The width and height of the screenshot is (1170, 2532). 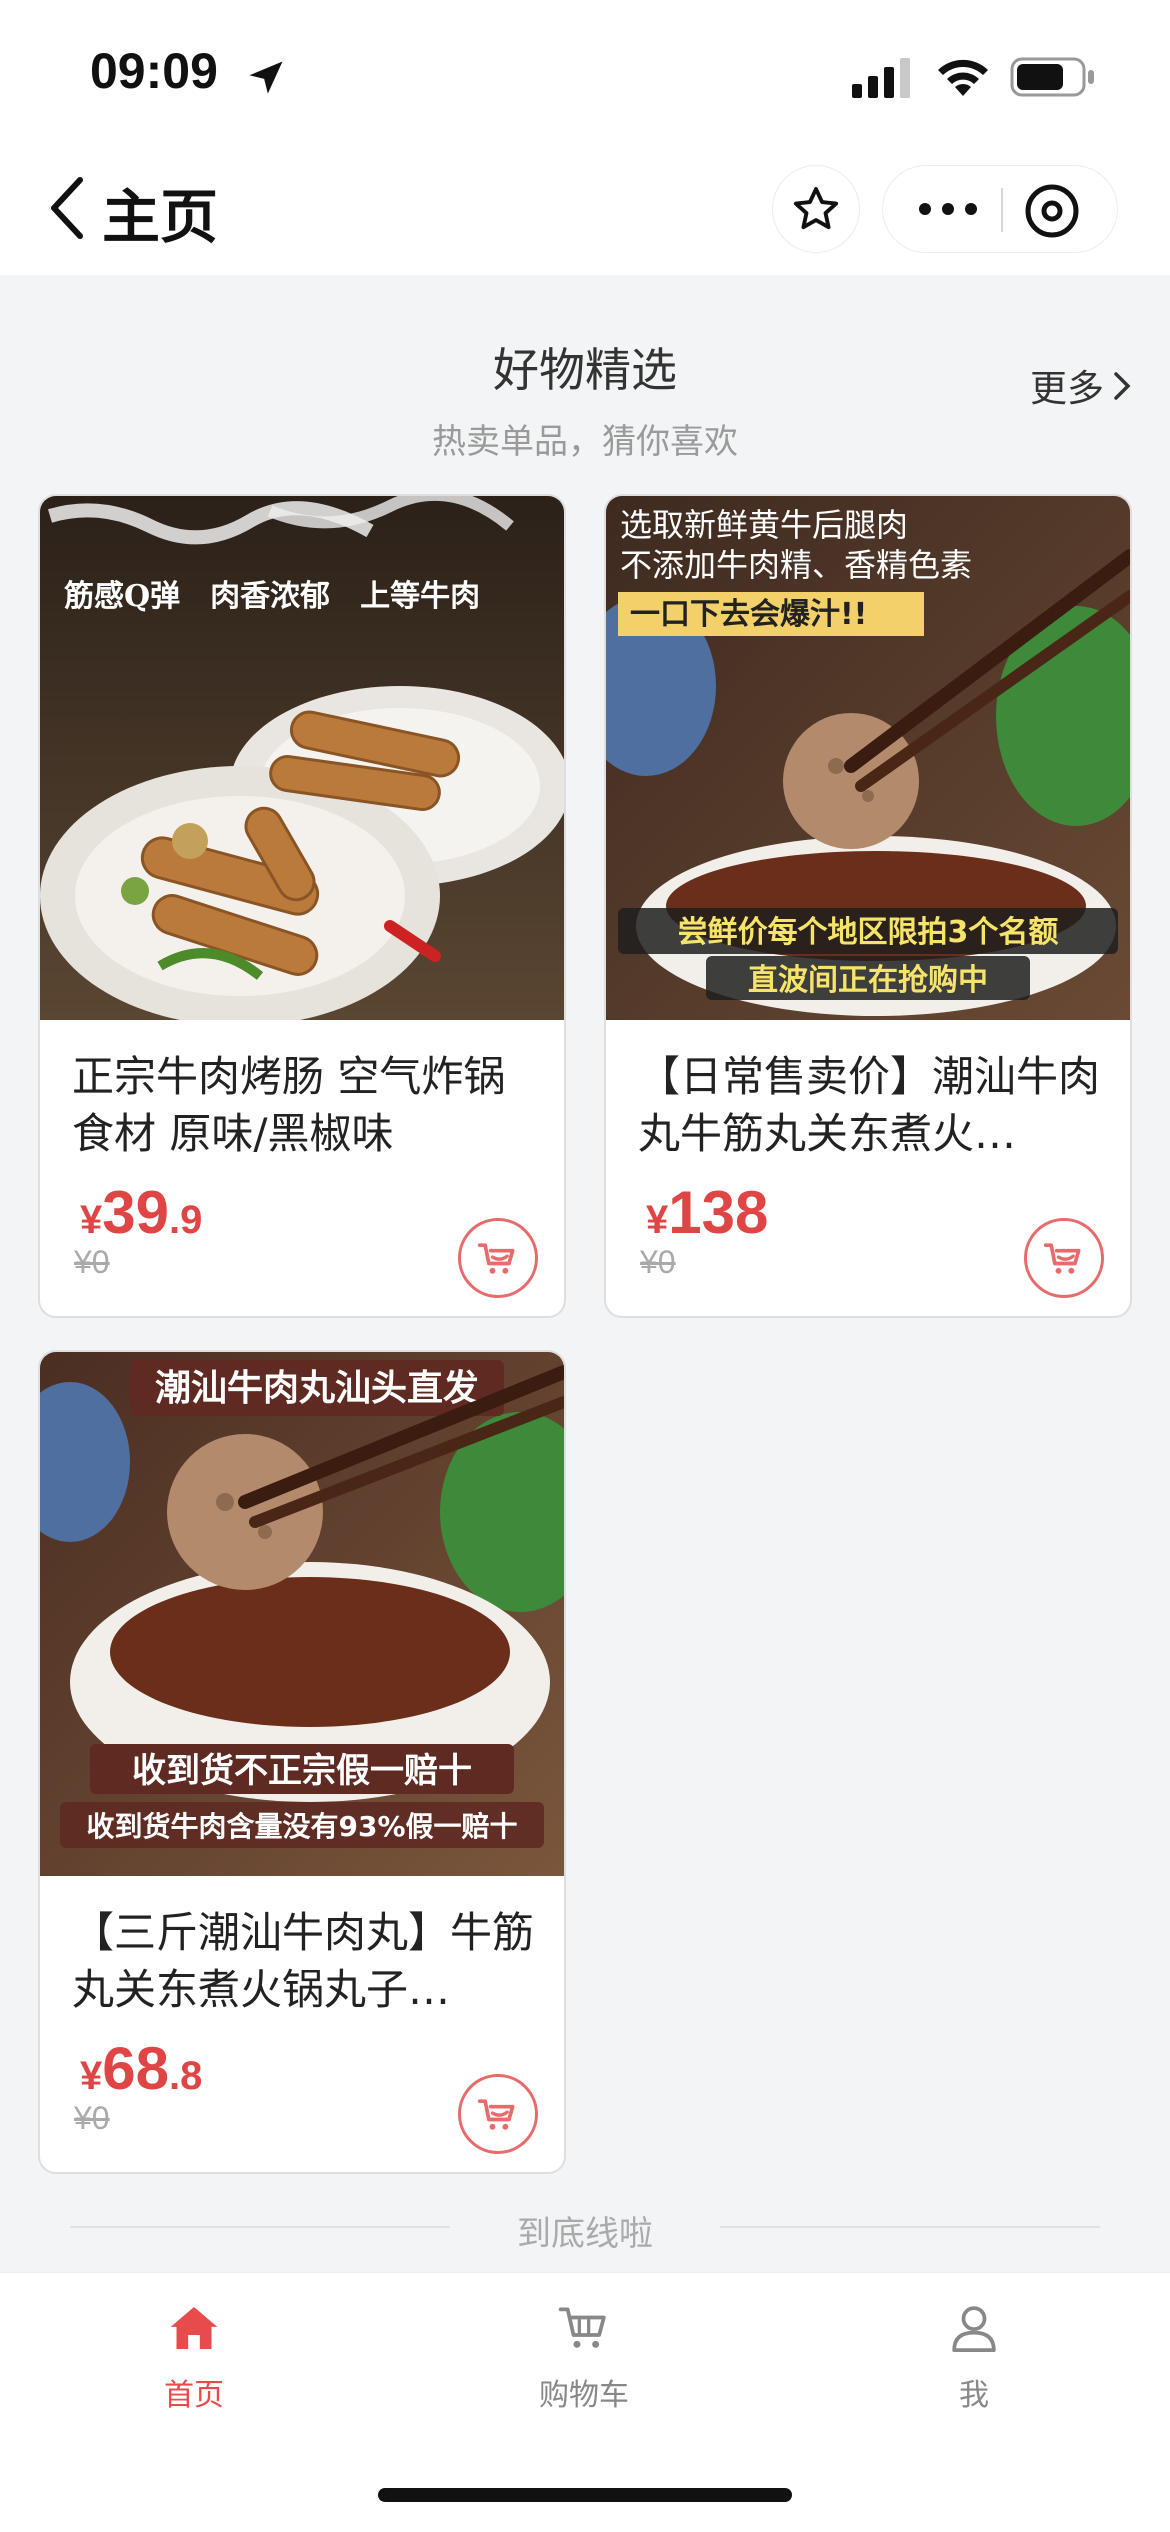 What do you see at coordinates (764, 525) in the screenshot?
I see `image-caption: 选取新鲜黄牛后腿肉` at bounding box center [764, 525].